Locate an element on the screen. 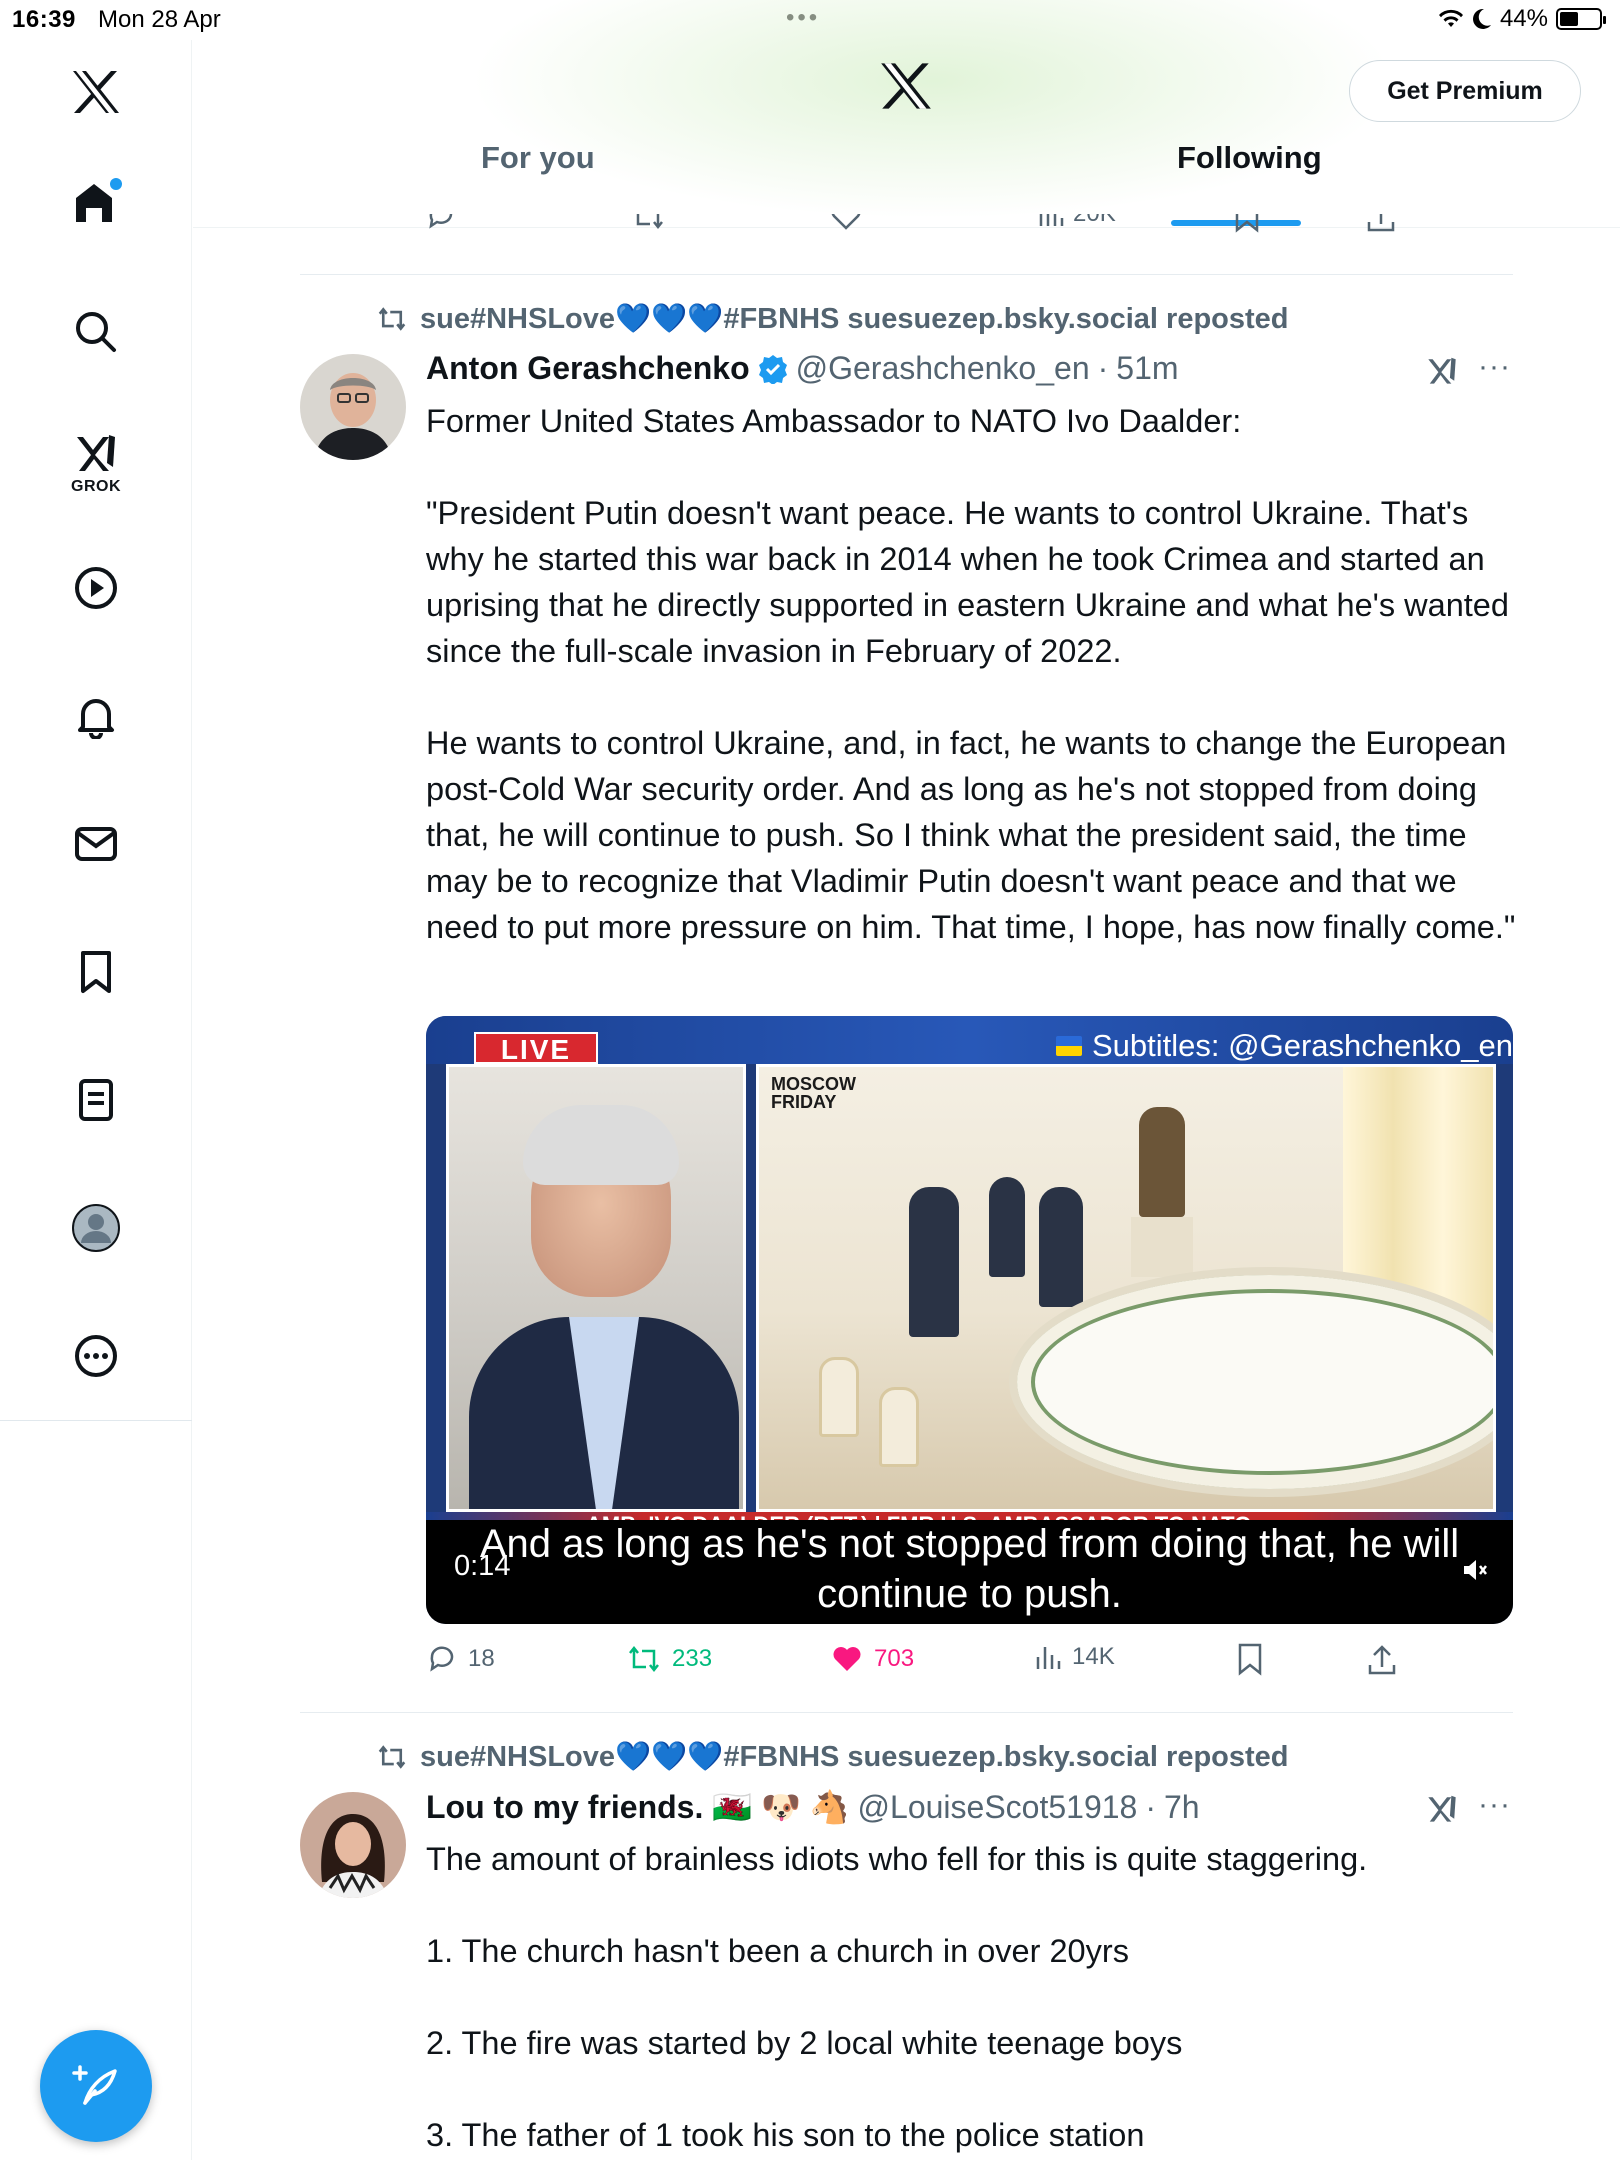 This screenshot has width=1620, height=2160. location-tag-line: FRIDAY is located at coordinates (804, 1102).